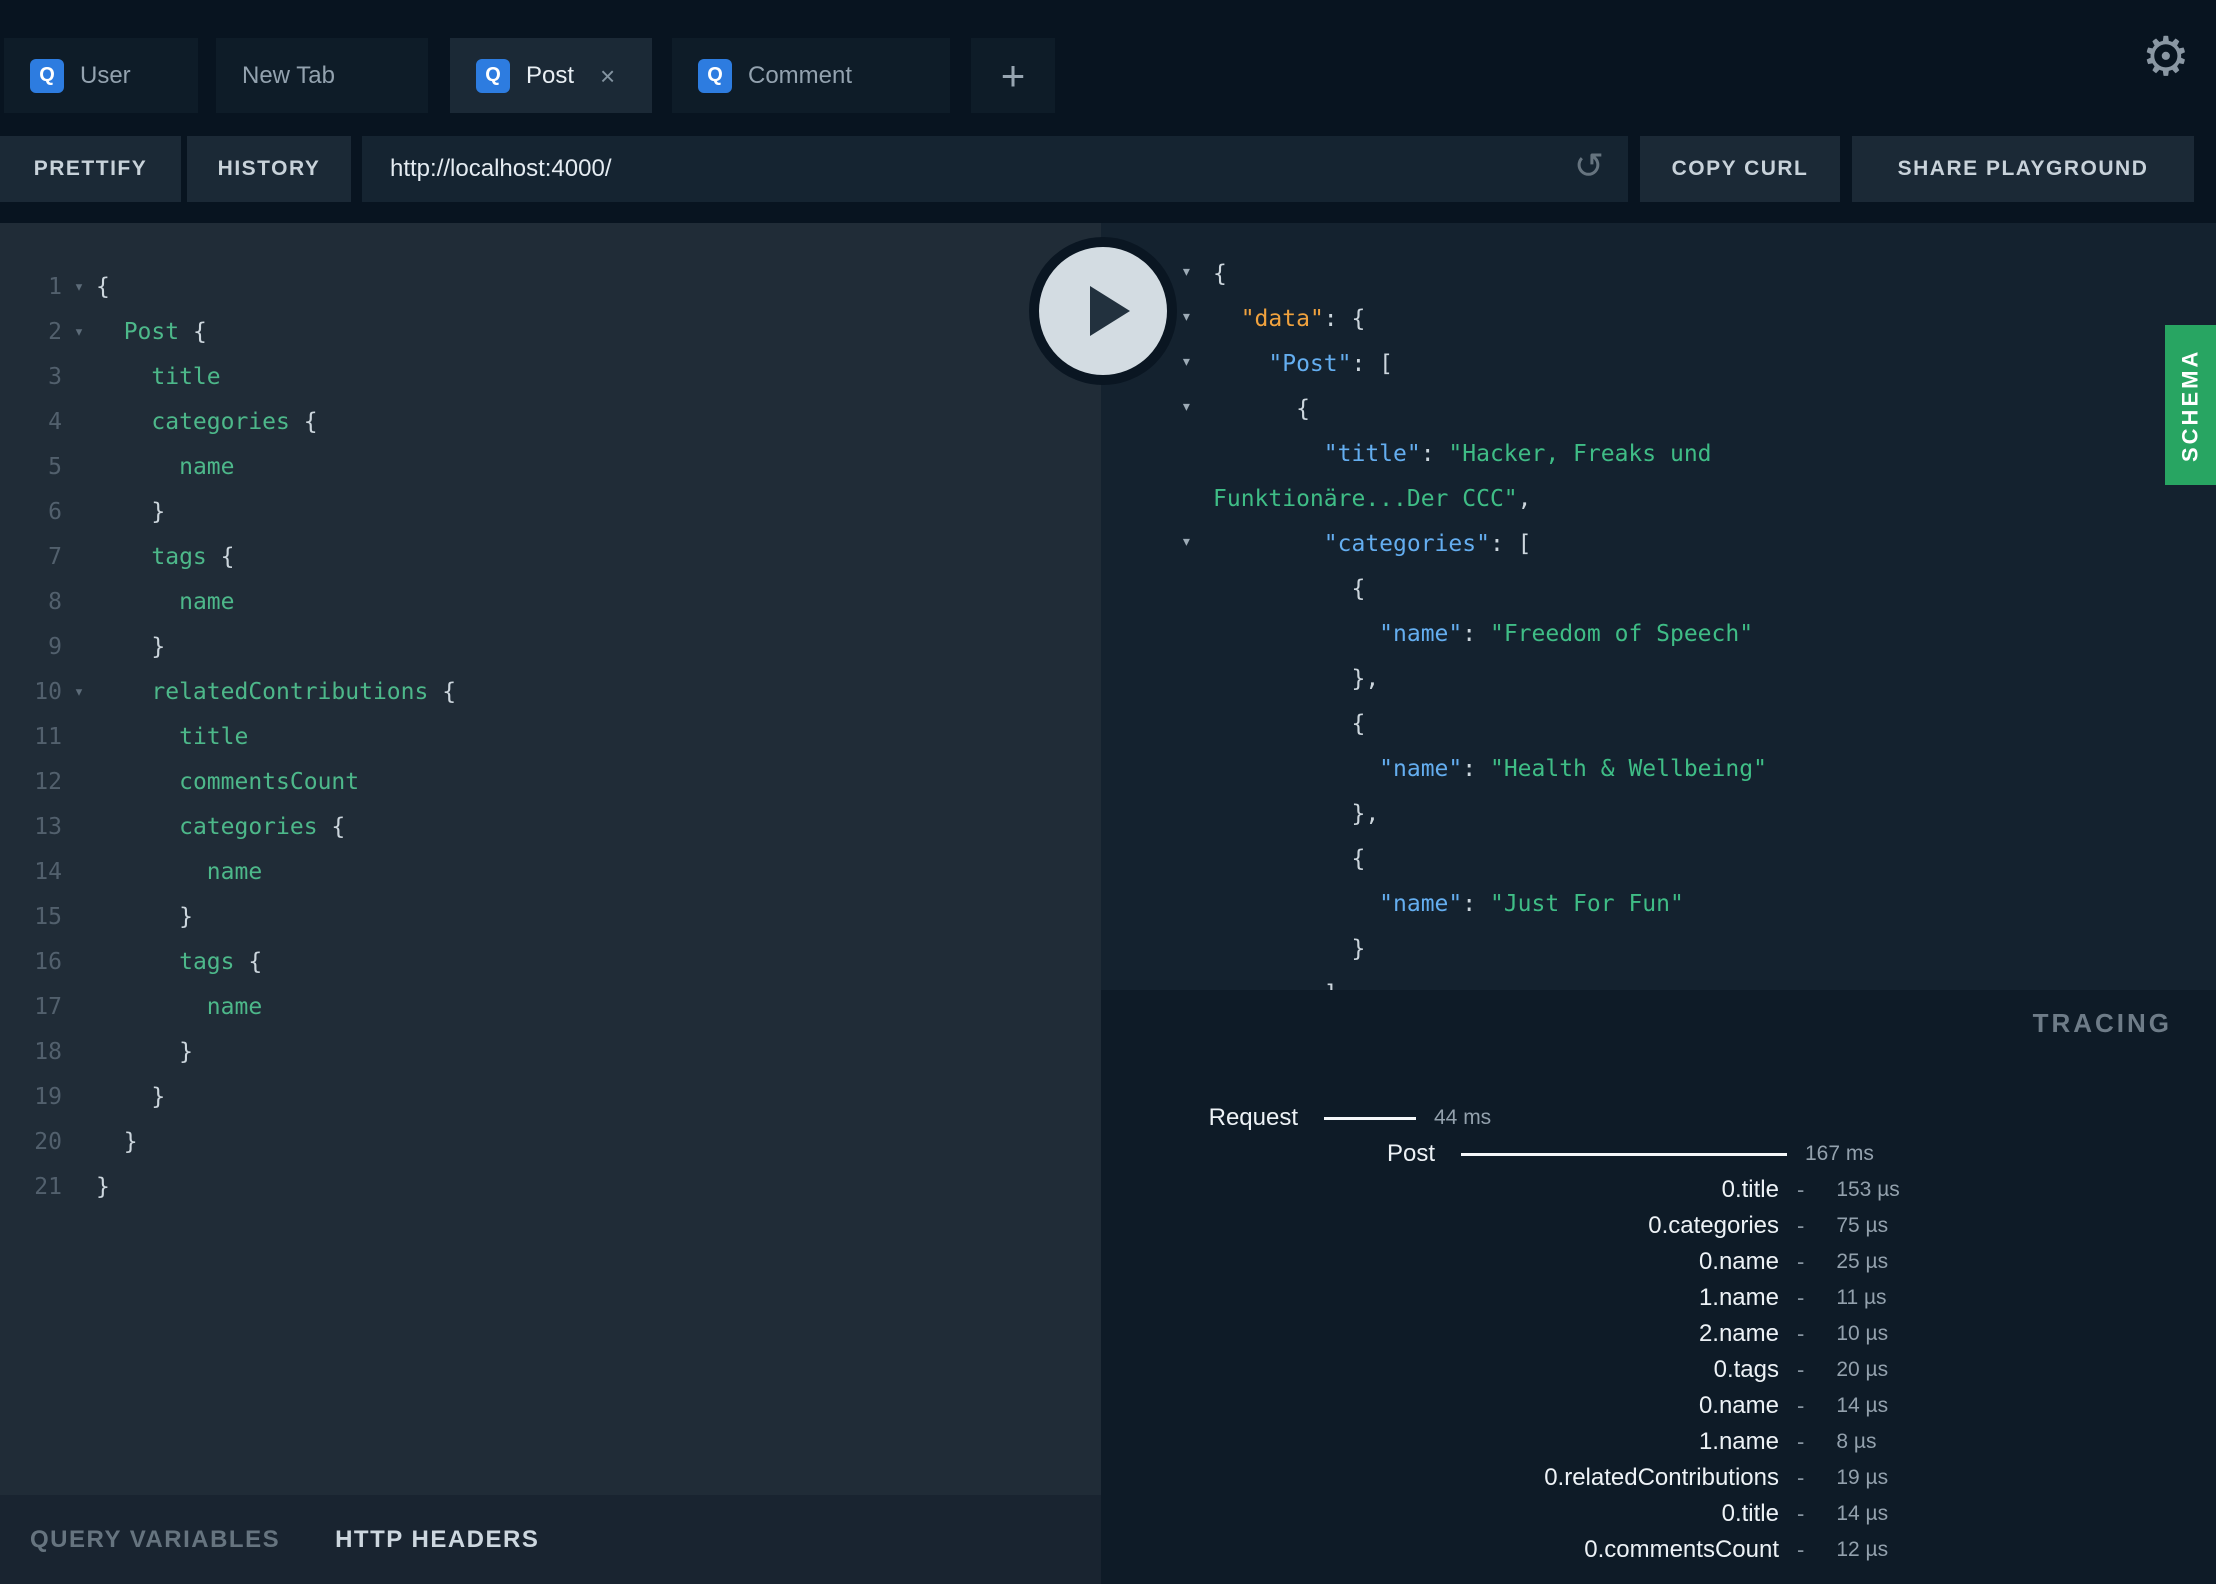  Describe the element at coordinates (1658, 408) in the screenshot. I see `response-line: ▾ {` at that location.